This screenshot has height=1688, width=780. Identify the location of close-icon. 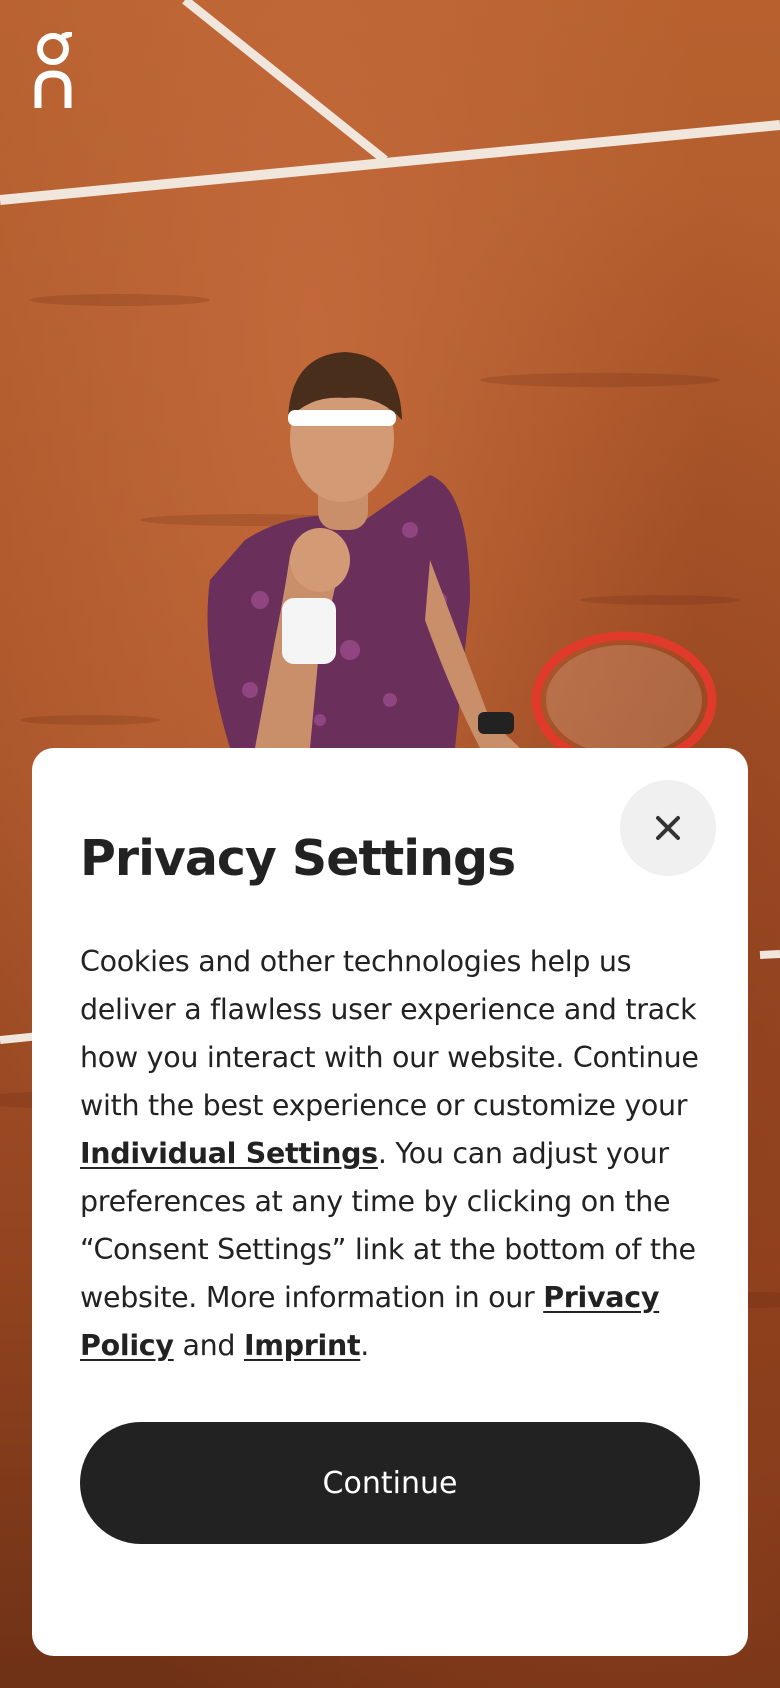
(668, 828).